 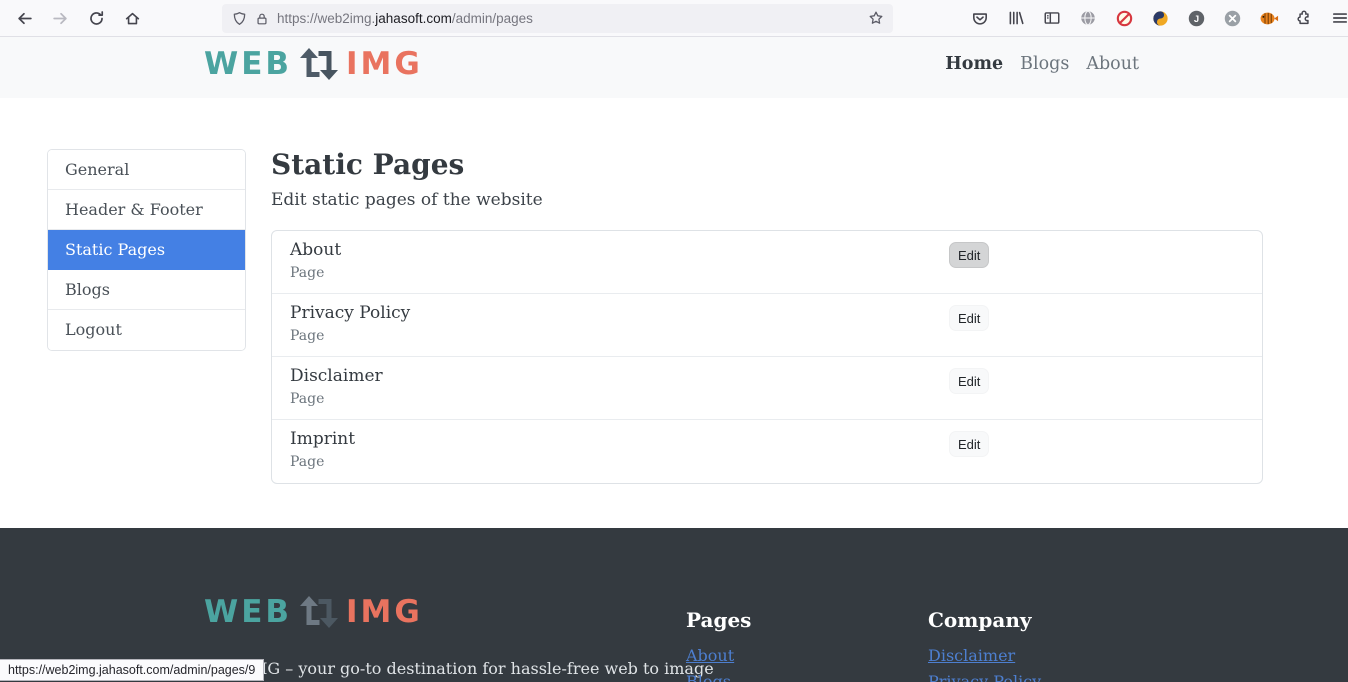 What do you see at coordinates (336, 376) in the screenshot?
I see `static-page-title: Disclaimer` at bounding box center [336, 376].